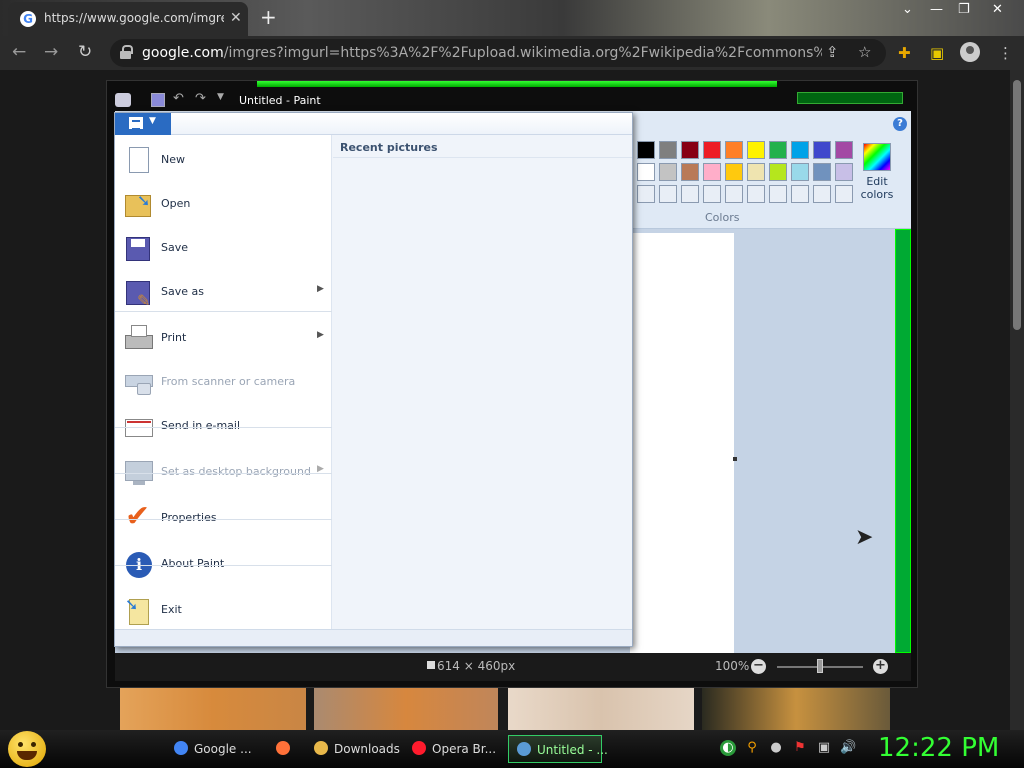 This screenshot has width=1024, height=768. What do you see at coordinates (223, 383) in the screenshot?
I see `menu-item-from-scanner-or-camera: From scanner or camera` at bounding box center [223, 383].